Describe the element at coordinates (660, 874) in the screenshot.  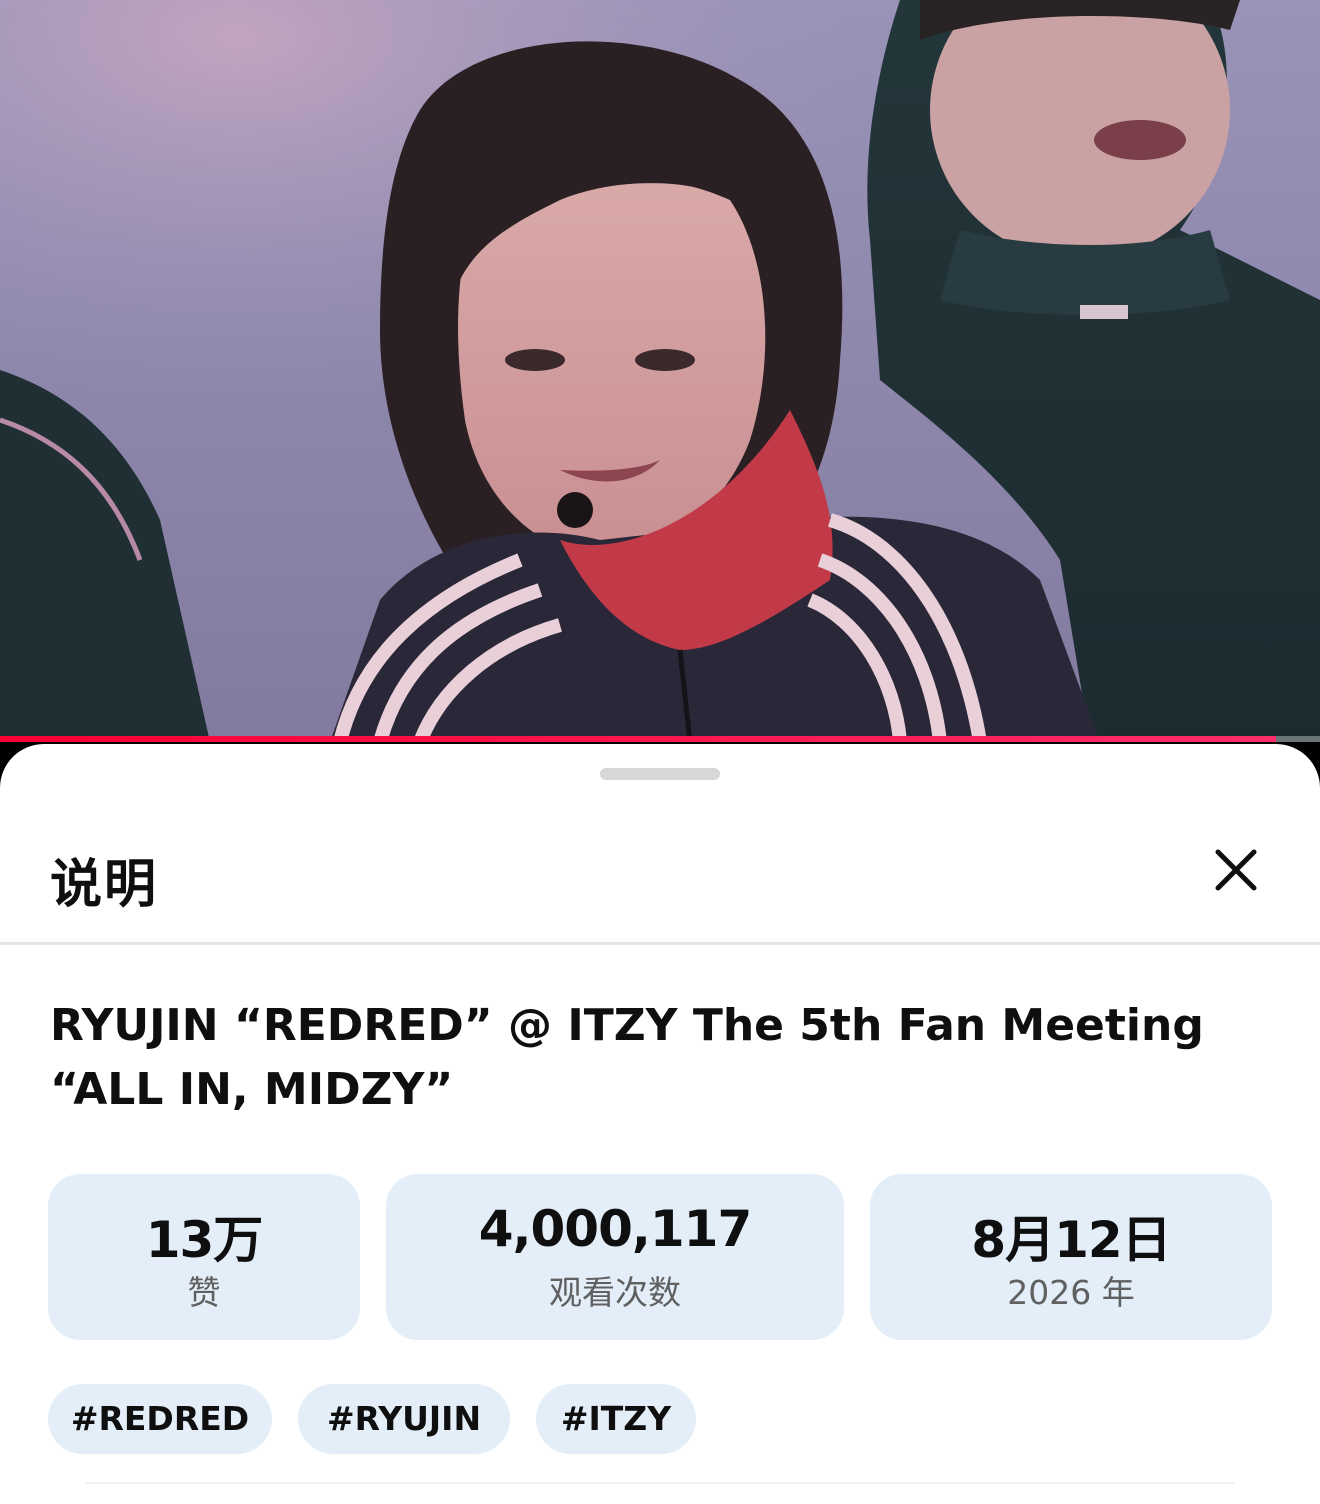
I see `sheet-header: 说明` at that location.